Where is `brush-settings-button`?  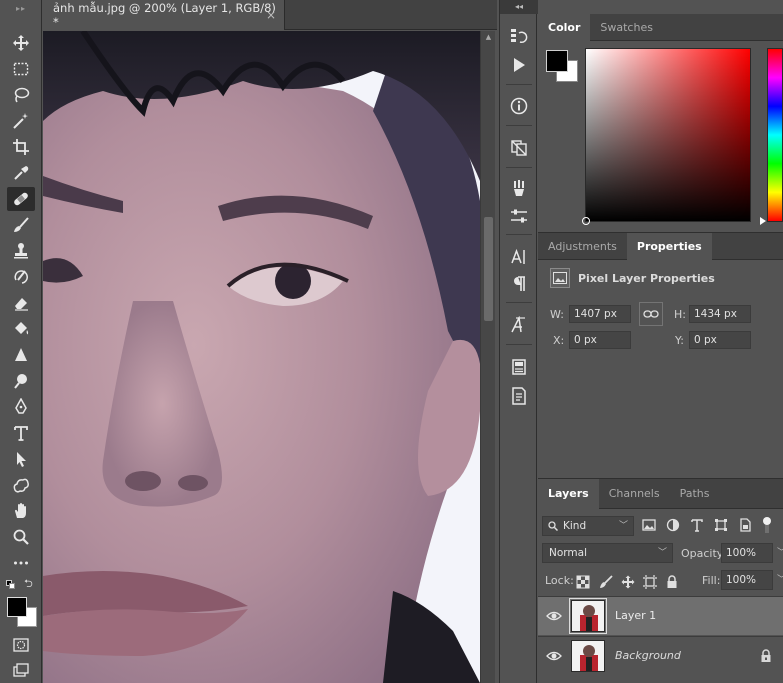 brush-settings-button is located at coordinates (519, 188).